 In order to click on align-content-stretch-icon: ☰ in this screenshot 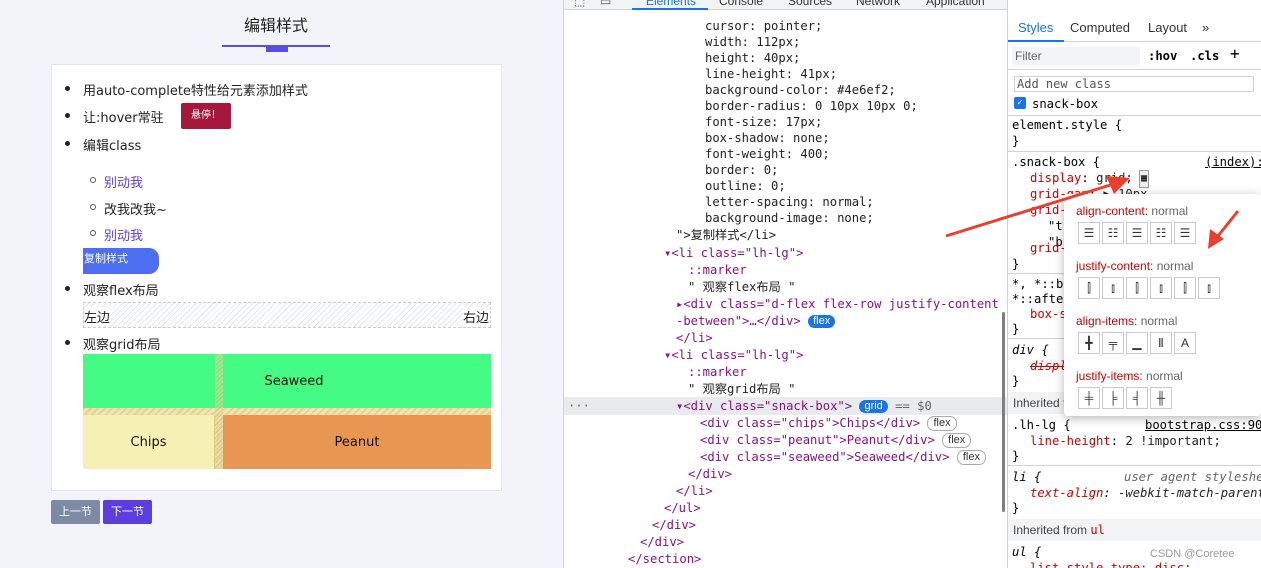, I will do `click(1185, 233)`.